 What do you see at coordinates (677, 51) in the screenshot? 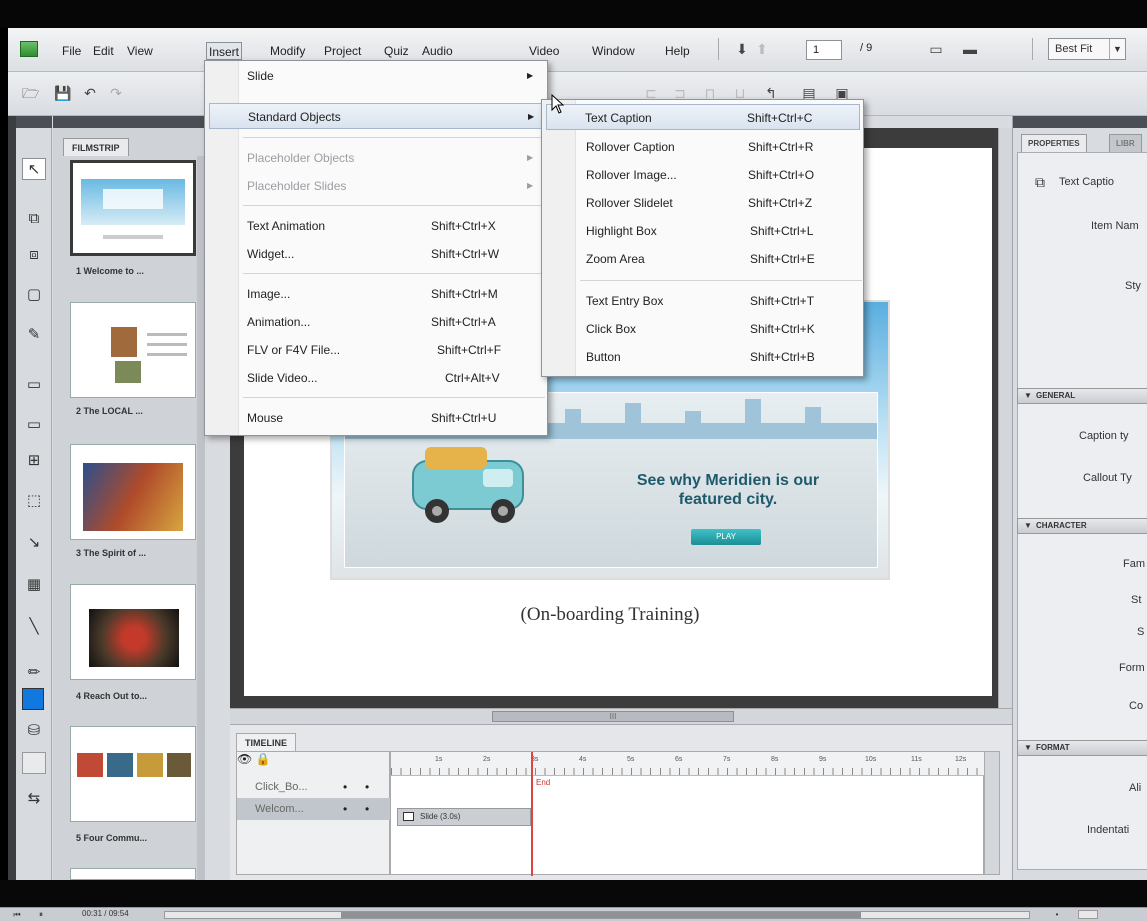
I see `menu-help: Help` at bounding box center [677, 51].